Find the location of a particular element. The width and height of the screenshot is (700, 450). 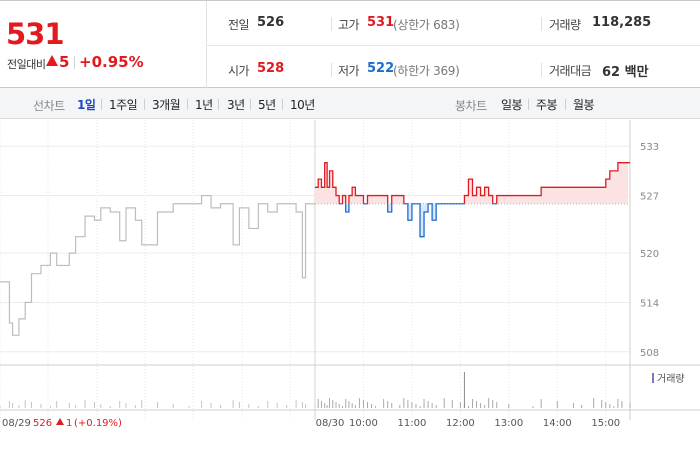

period-tab-1d: 1일 is located at coordinates (86, 104).